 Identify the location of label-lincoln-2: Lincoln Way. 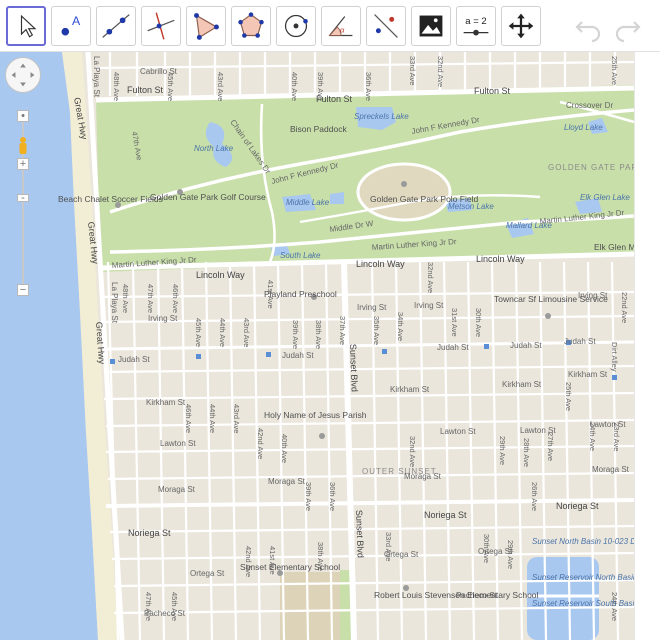
(380, 264).